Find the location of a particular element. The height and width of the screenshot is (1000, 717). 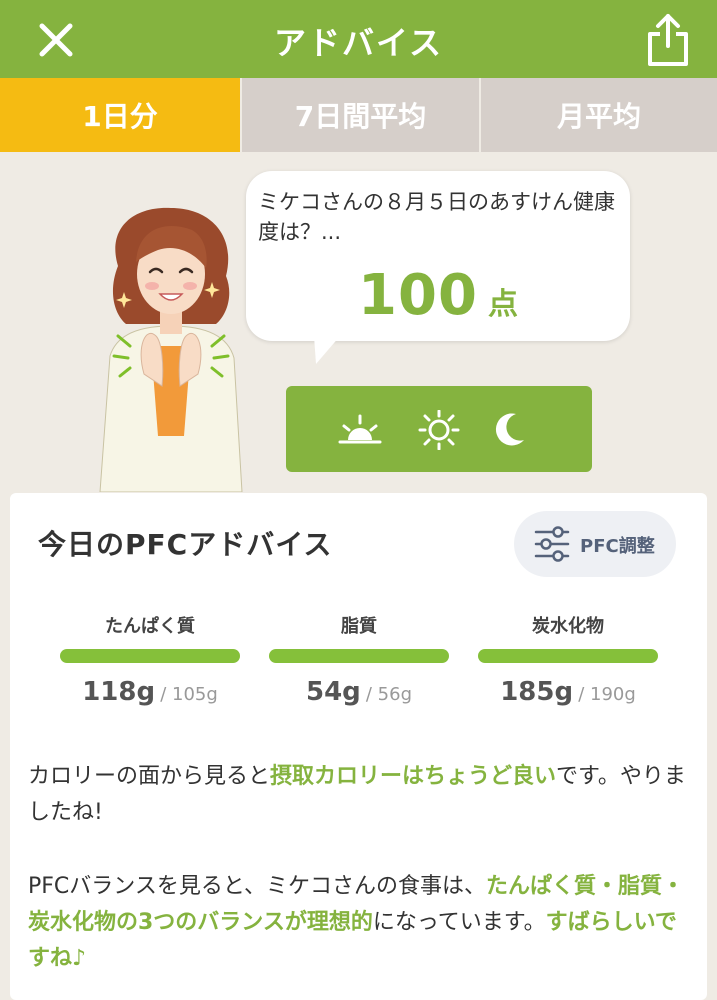

tab-7day-average: 7日間平均 is located at coordinates (359, 115).